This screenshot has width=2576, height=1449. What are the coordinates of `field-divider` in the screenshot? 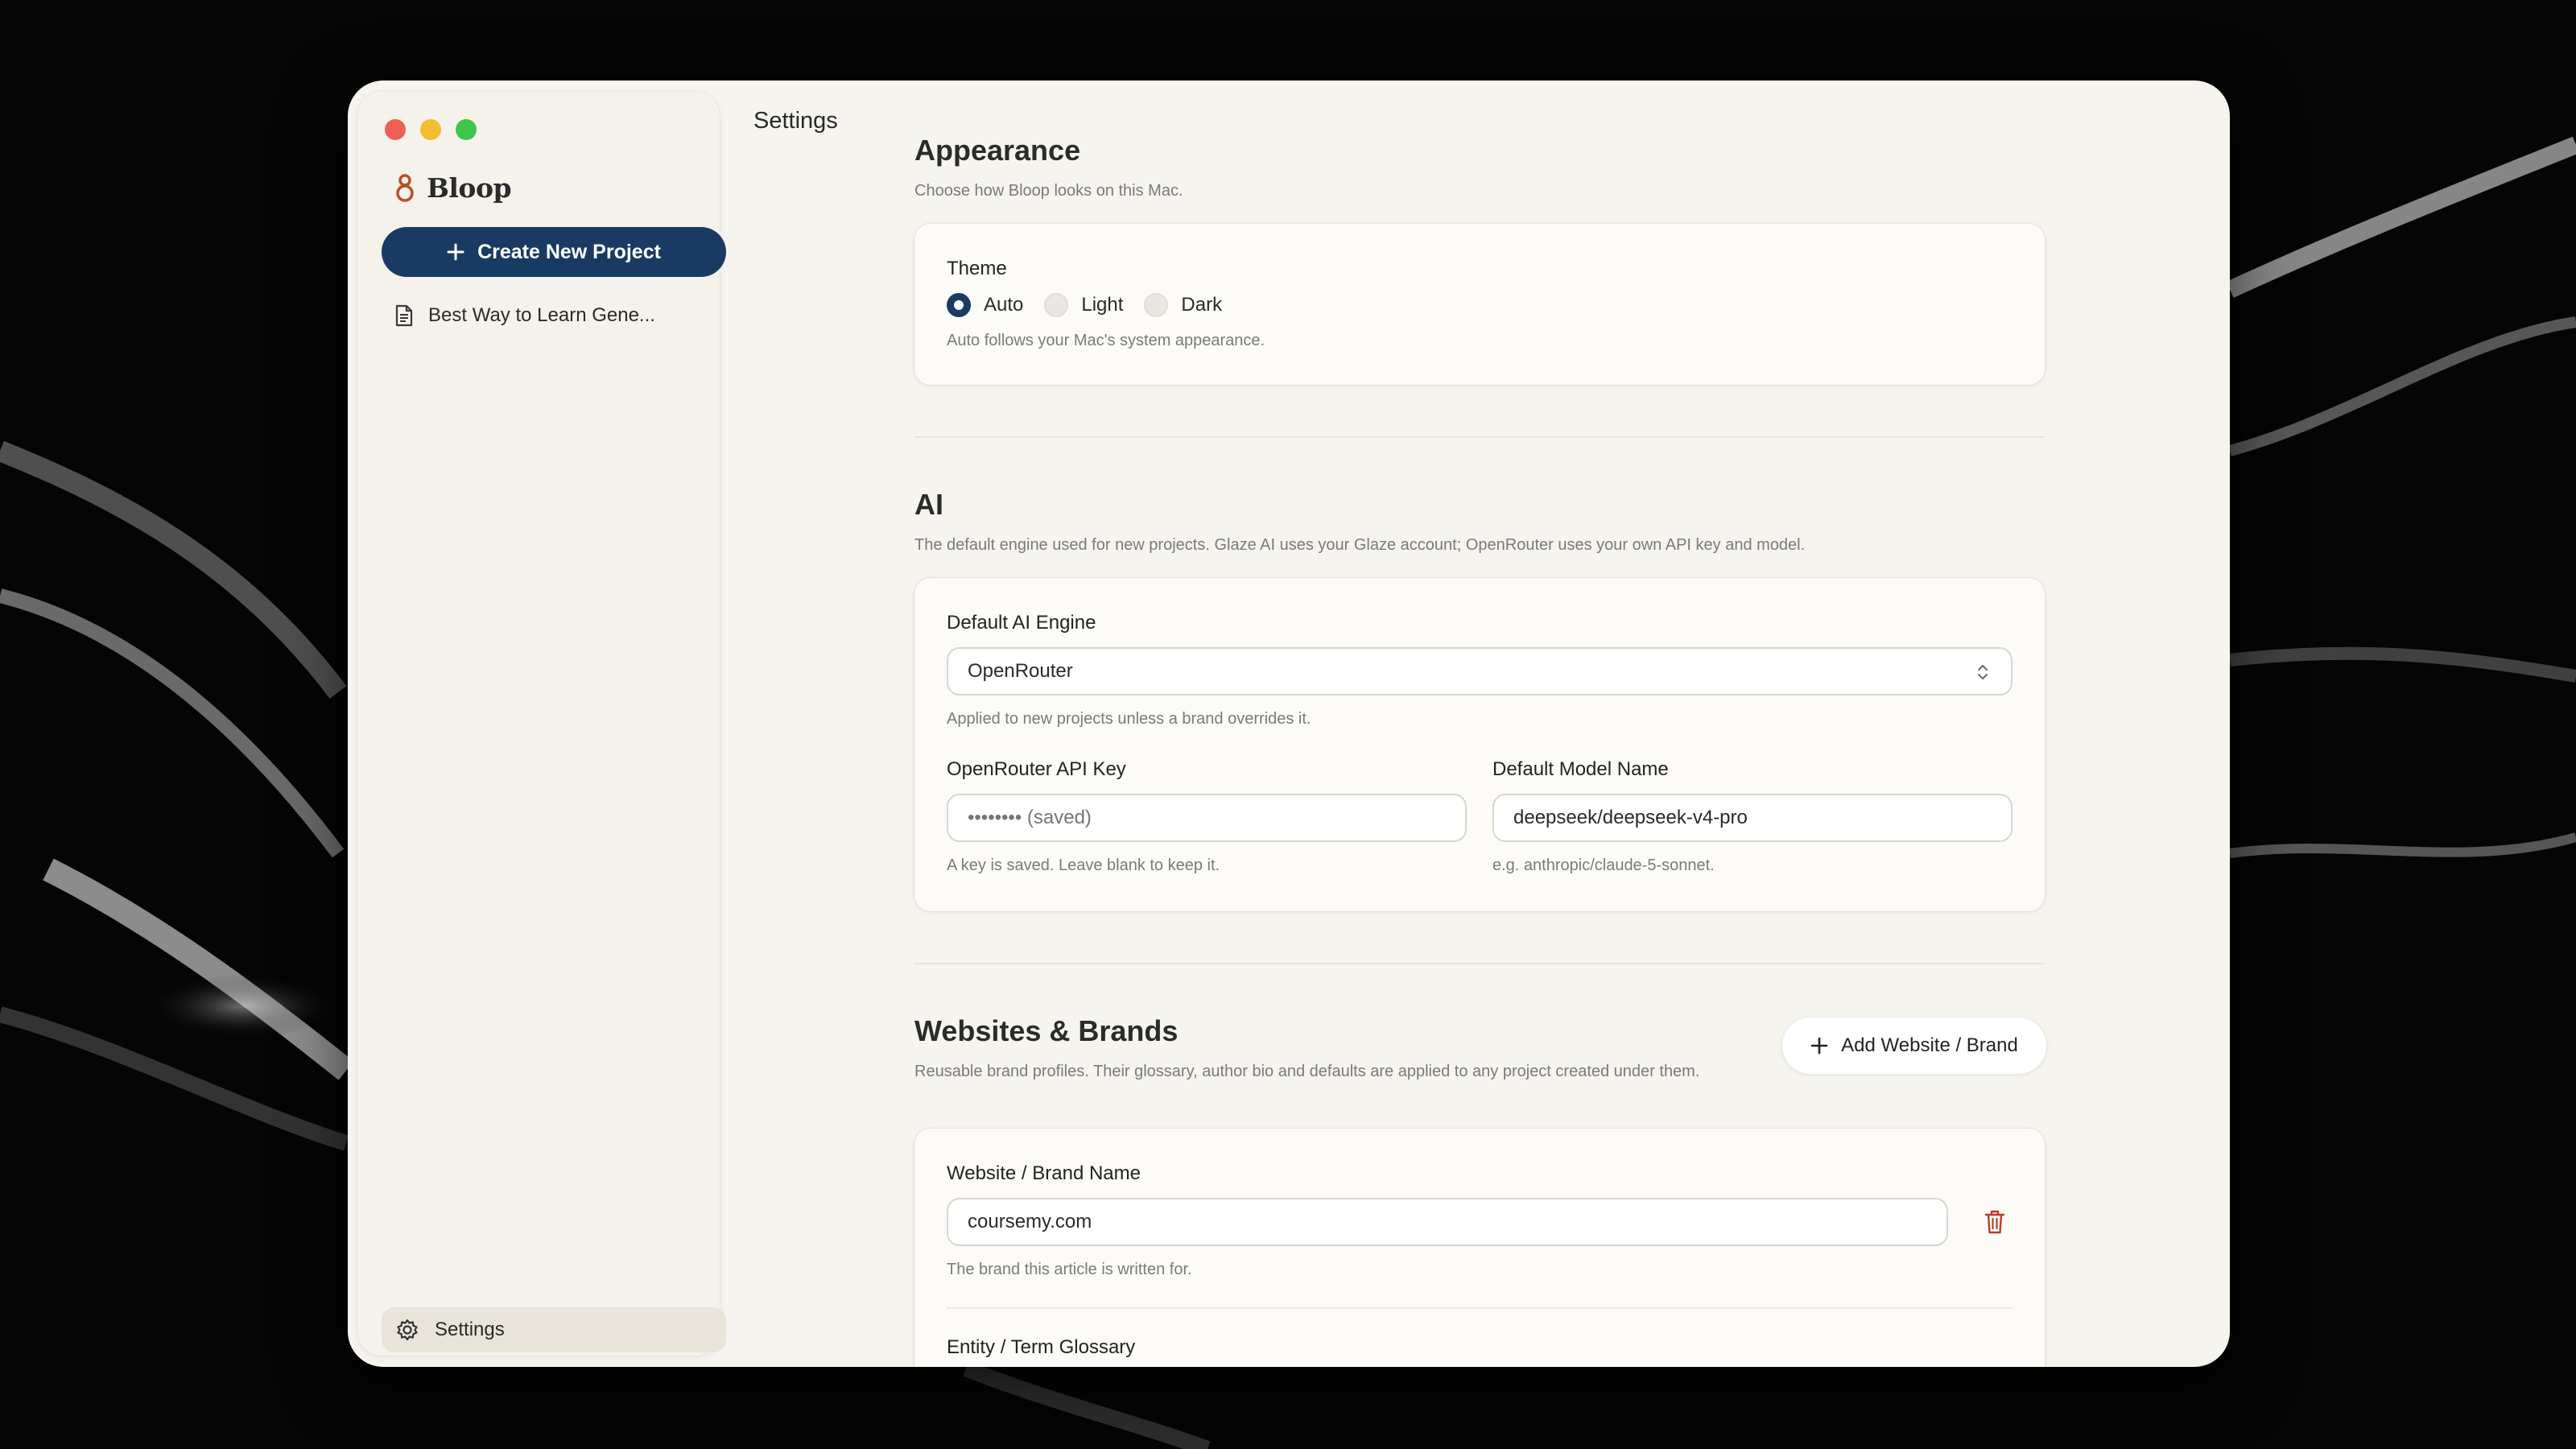 It's located at (1480, 1308).